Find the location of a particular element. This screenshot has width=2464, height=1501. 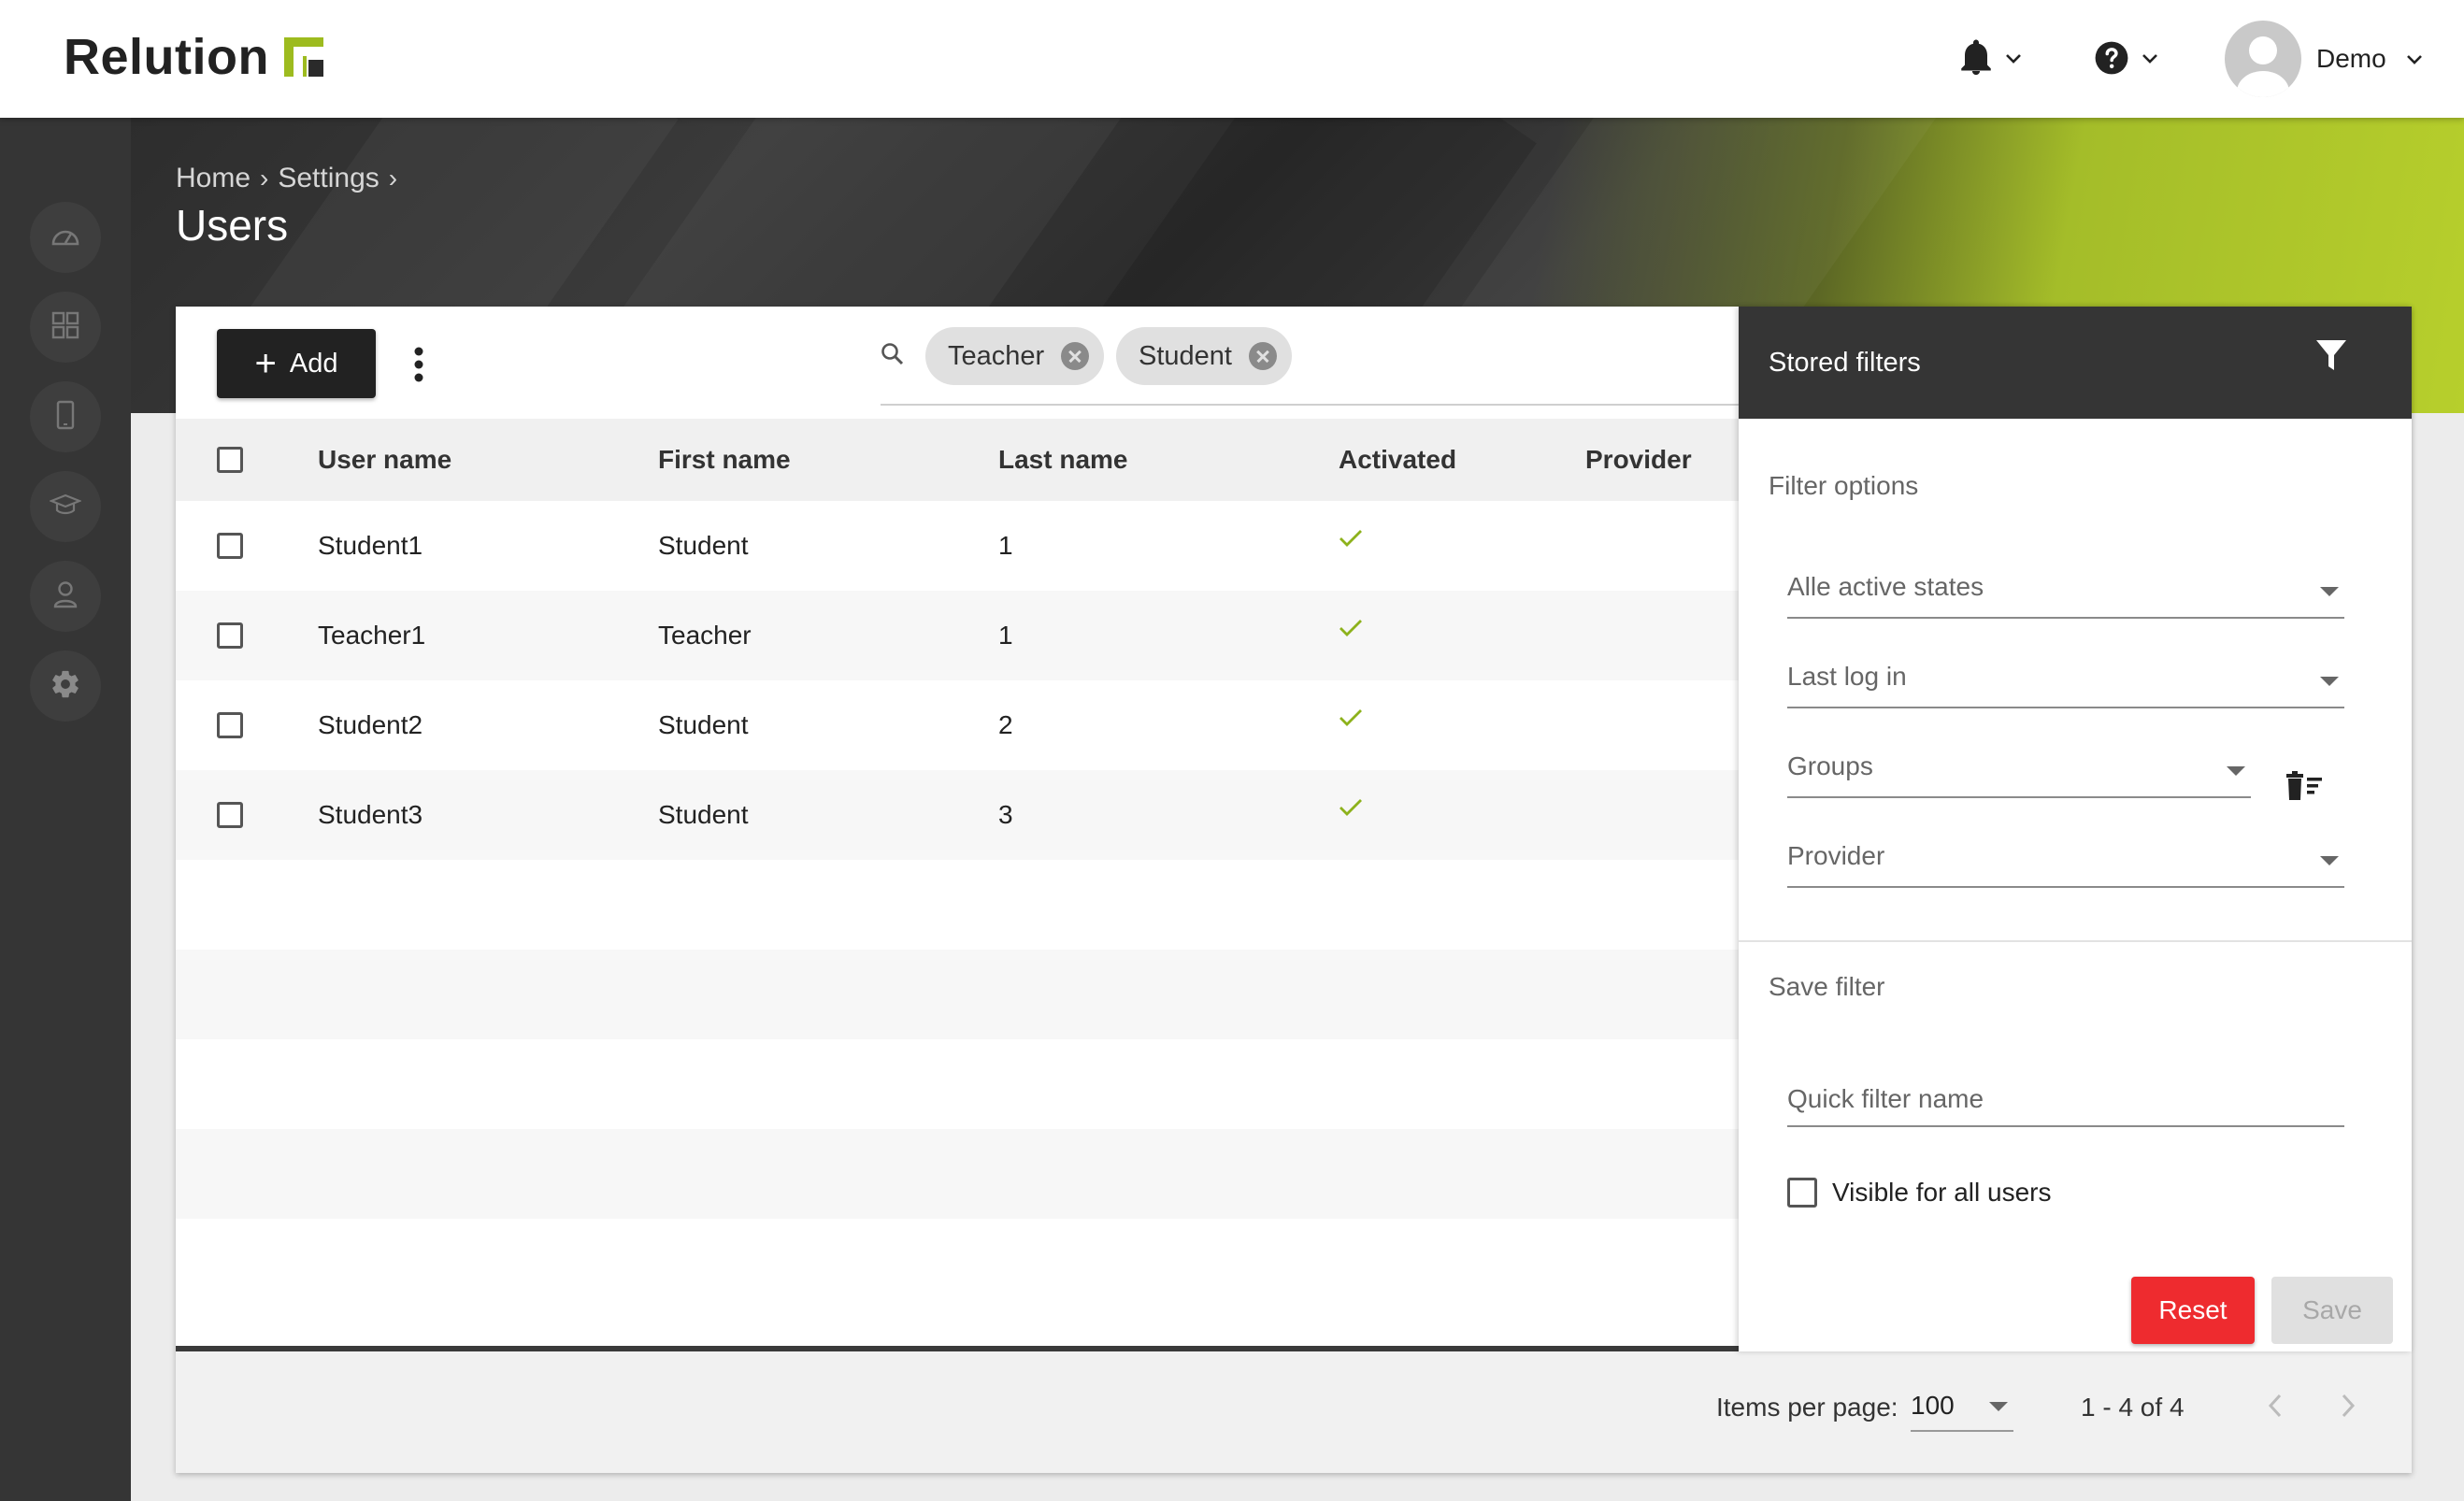

next-page-button is located at coordinates (2348, 1407).